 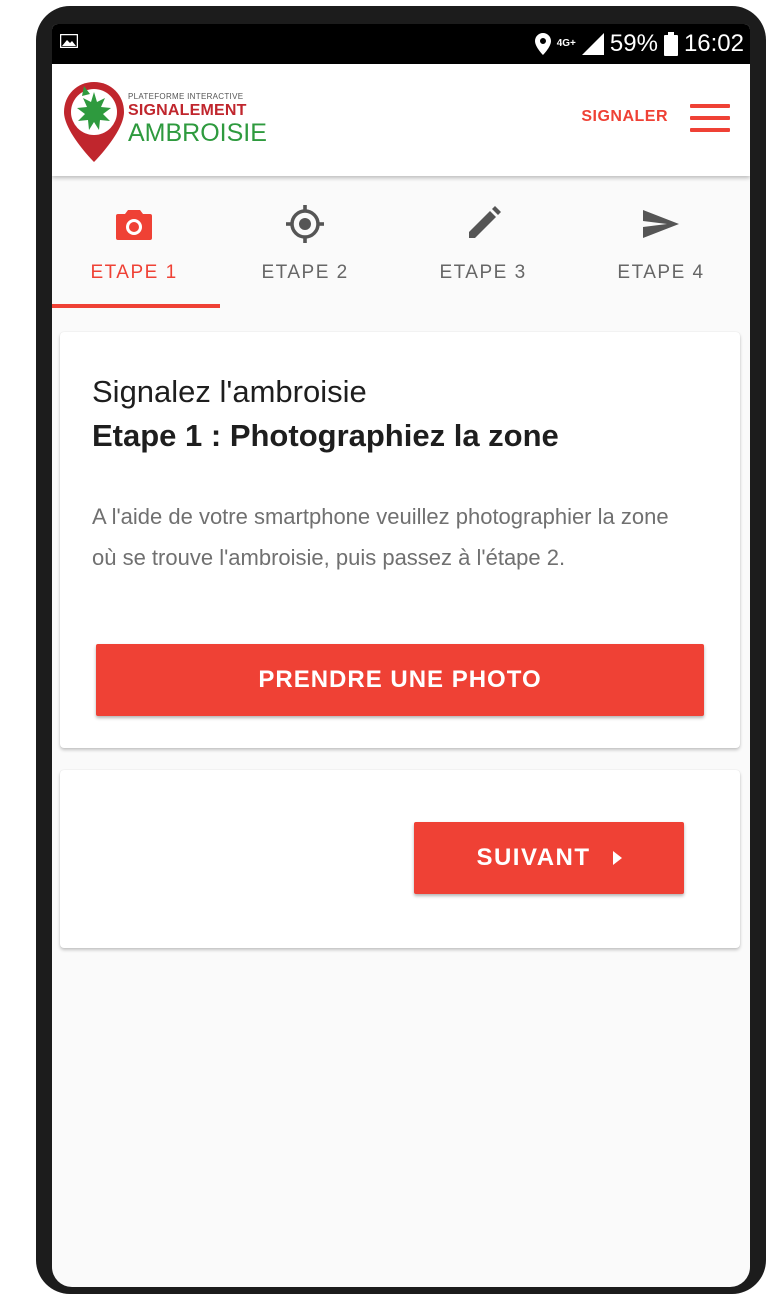 I want to click on status-bar: 4G+ 59% 16:02, so click(x=401, y=44).